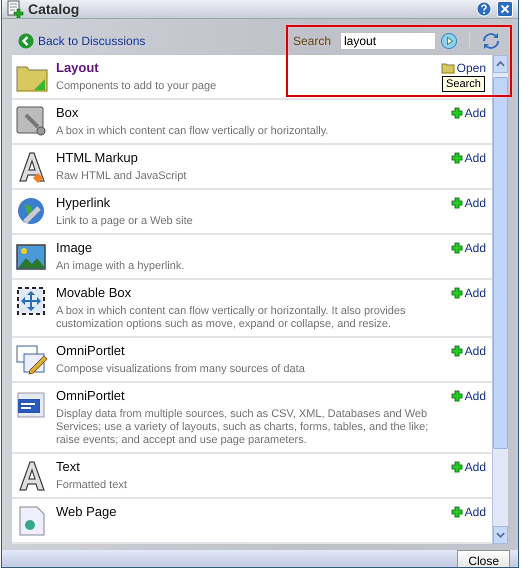 This screenshot has height=582, width=522. I want to click on window-pencil-icon, so click(32, 360).